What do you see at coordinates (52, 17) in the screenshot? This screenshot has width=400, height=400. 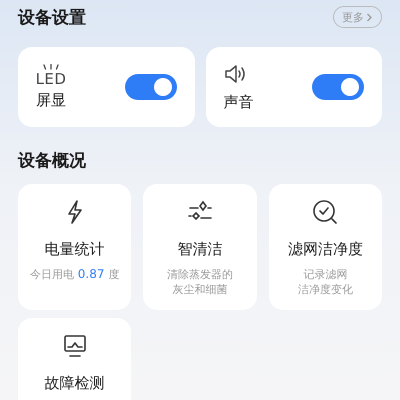 I see `section-title: 设备设置` at bounding box center [52, 17].